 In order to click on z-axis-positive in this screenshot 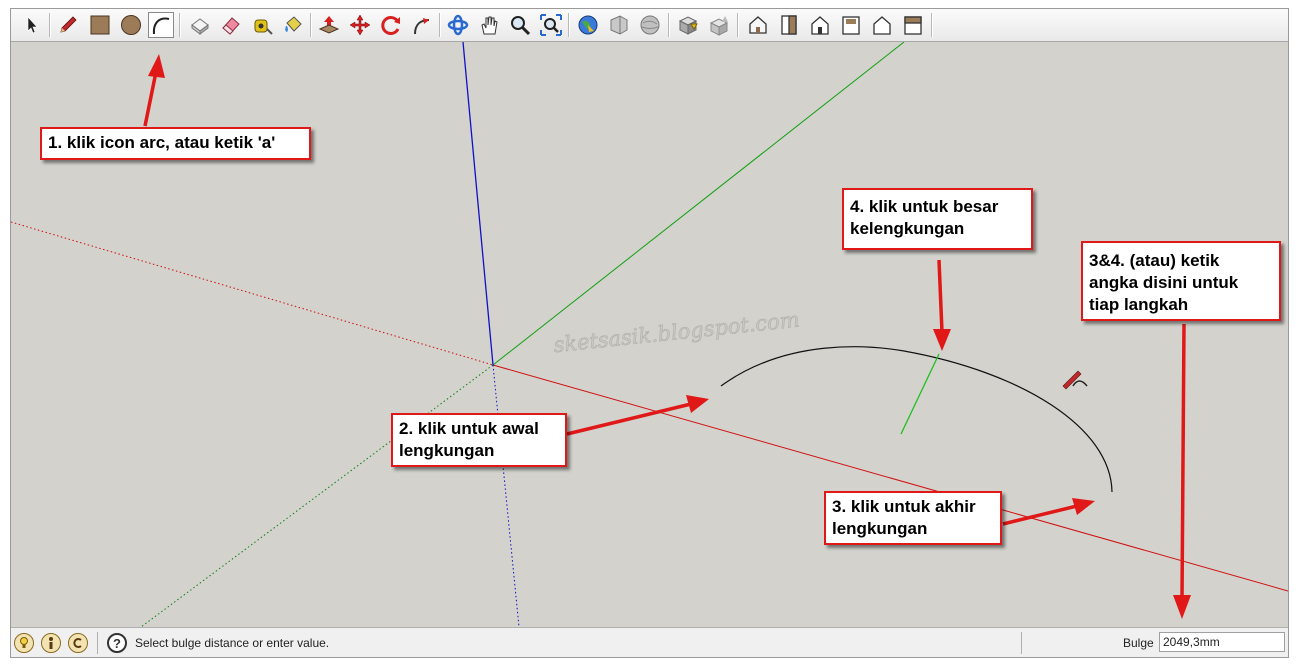, I will do `click(478, 204)`.